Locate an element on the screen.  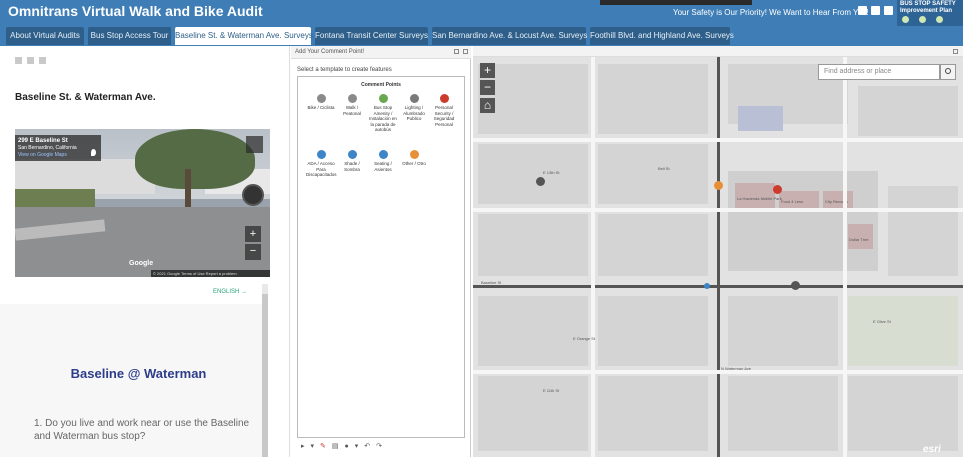
compass-icon is located at coordinates (253, 195).